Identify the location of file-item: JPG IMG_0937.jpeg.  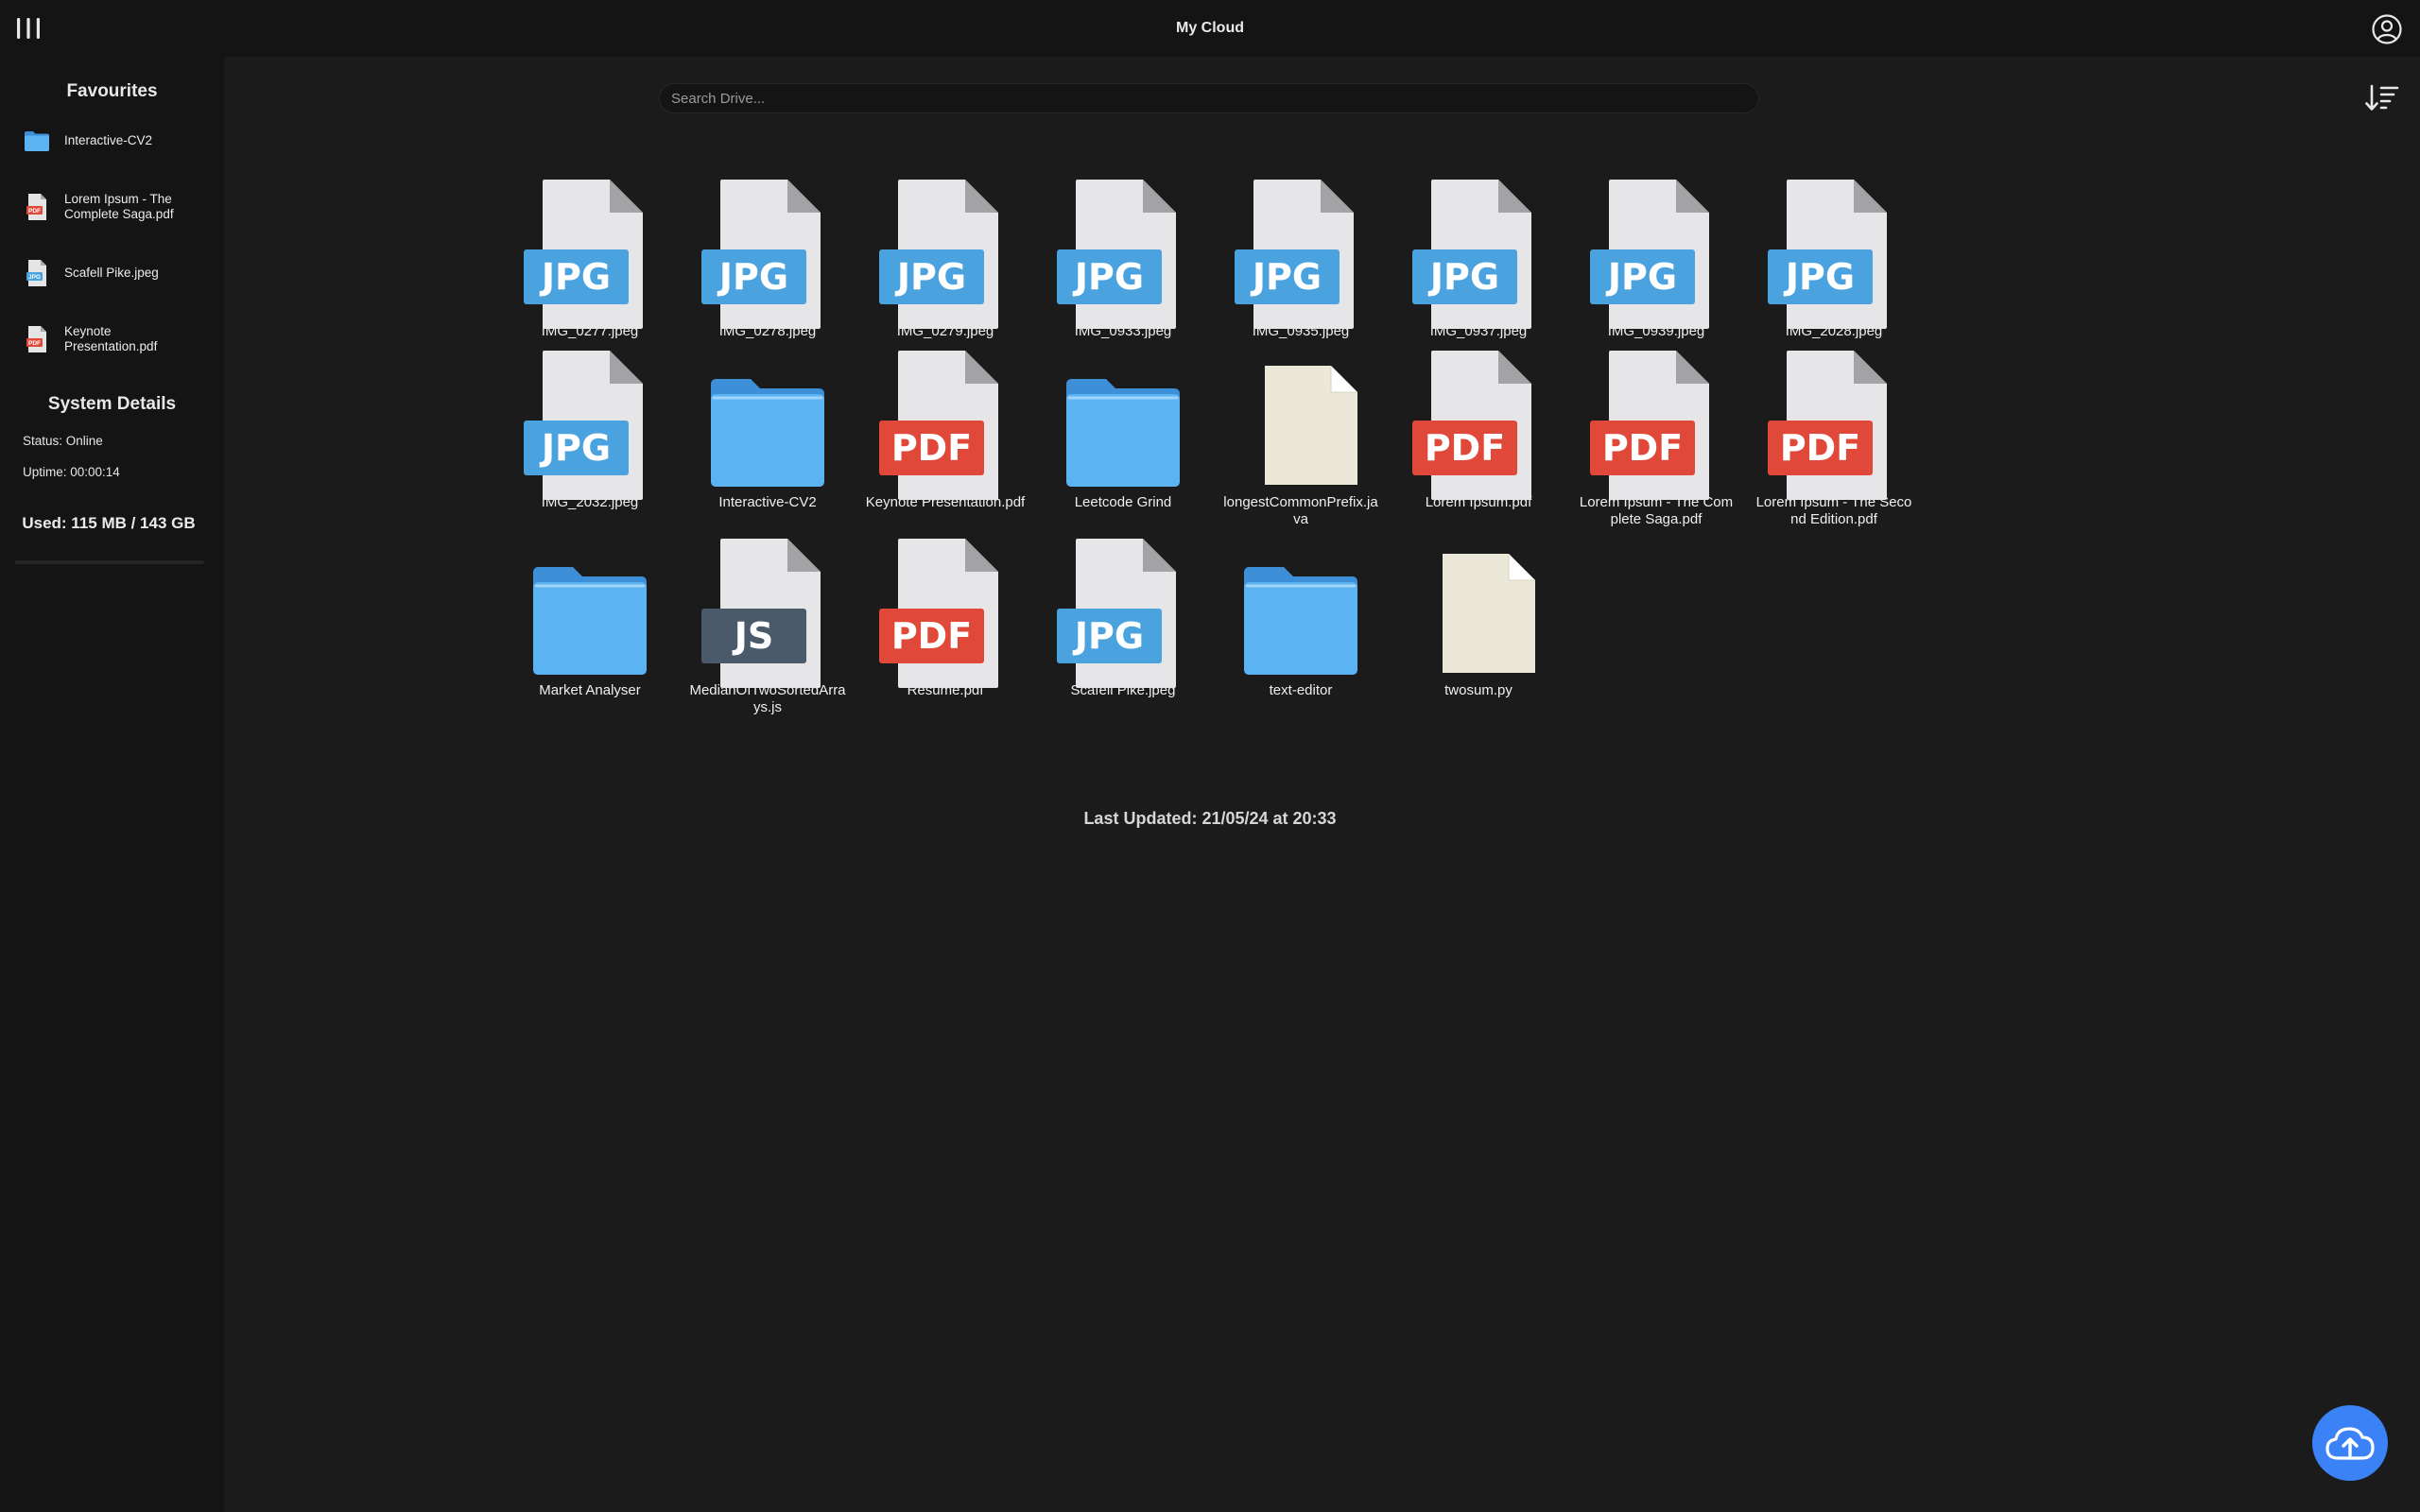
(1478, 263).